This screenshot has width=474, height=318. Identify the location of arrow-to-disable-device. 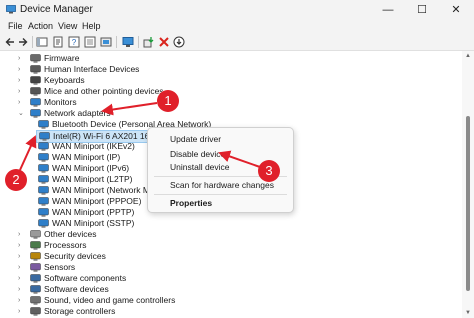
(239, 159).